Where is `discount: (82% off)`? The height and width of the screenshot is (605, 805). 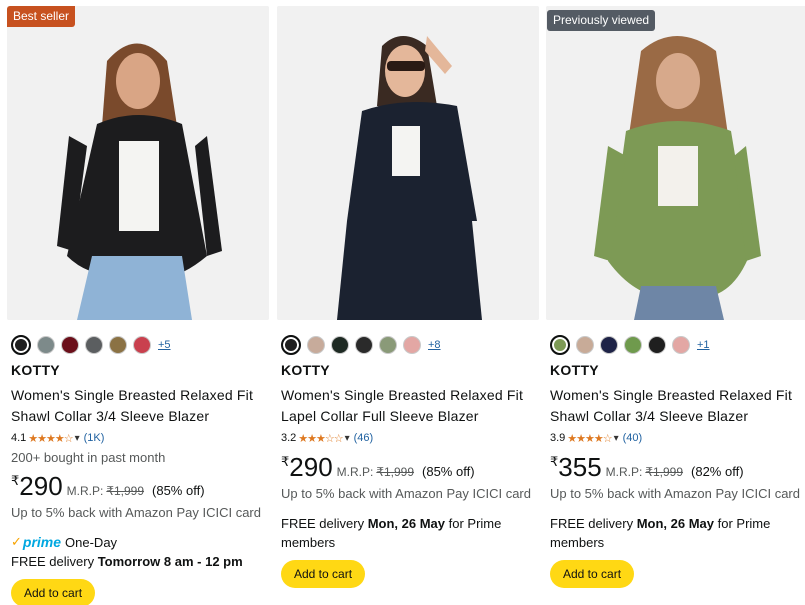
discount: (82% off) is located at coordinates (717, 471).